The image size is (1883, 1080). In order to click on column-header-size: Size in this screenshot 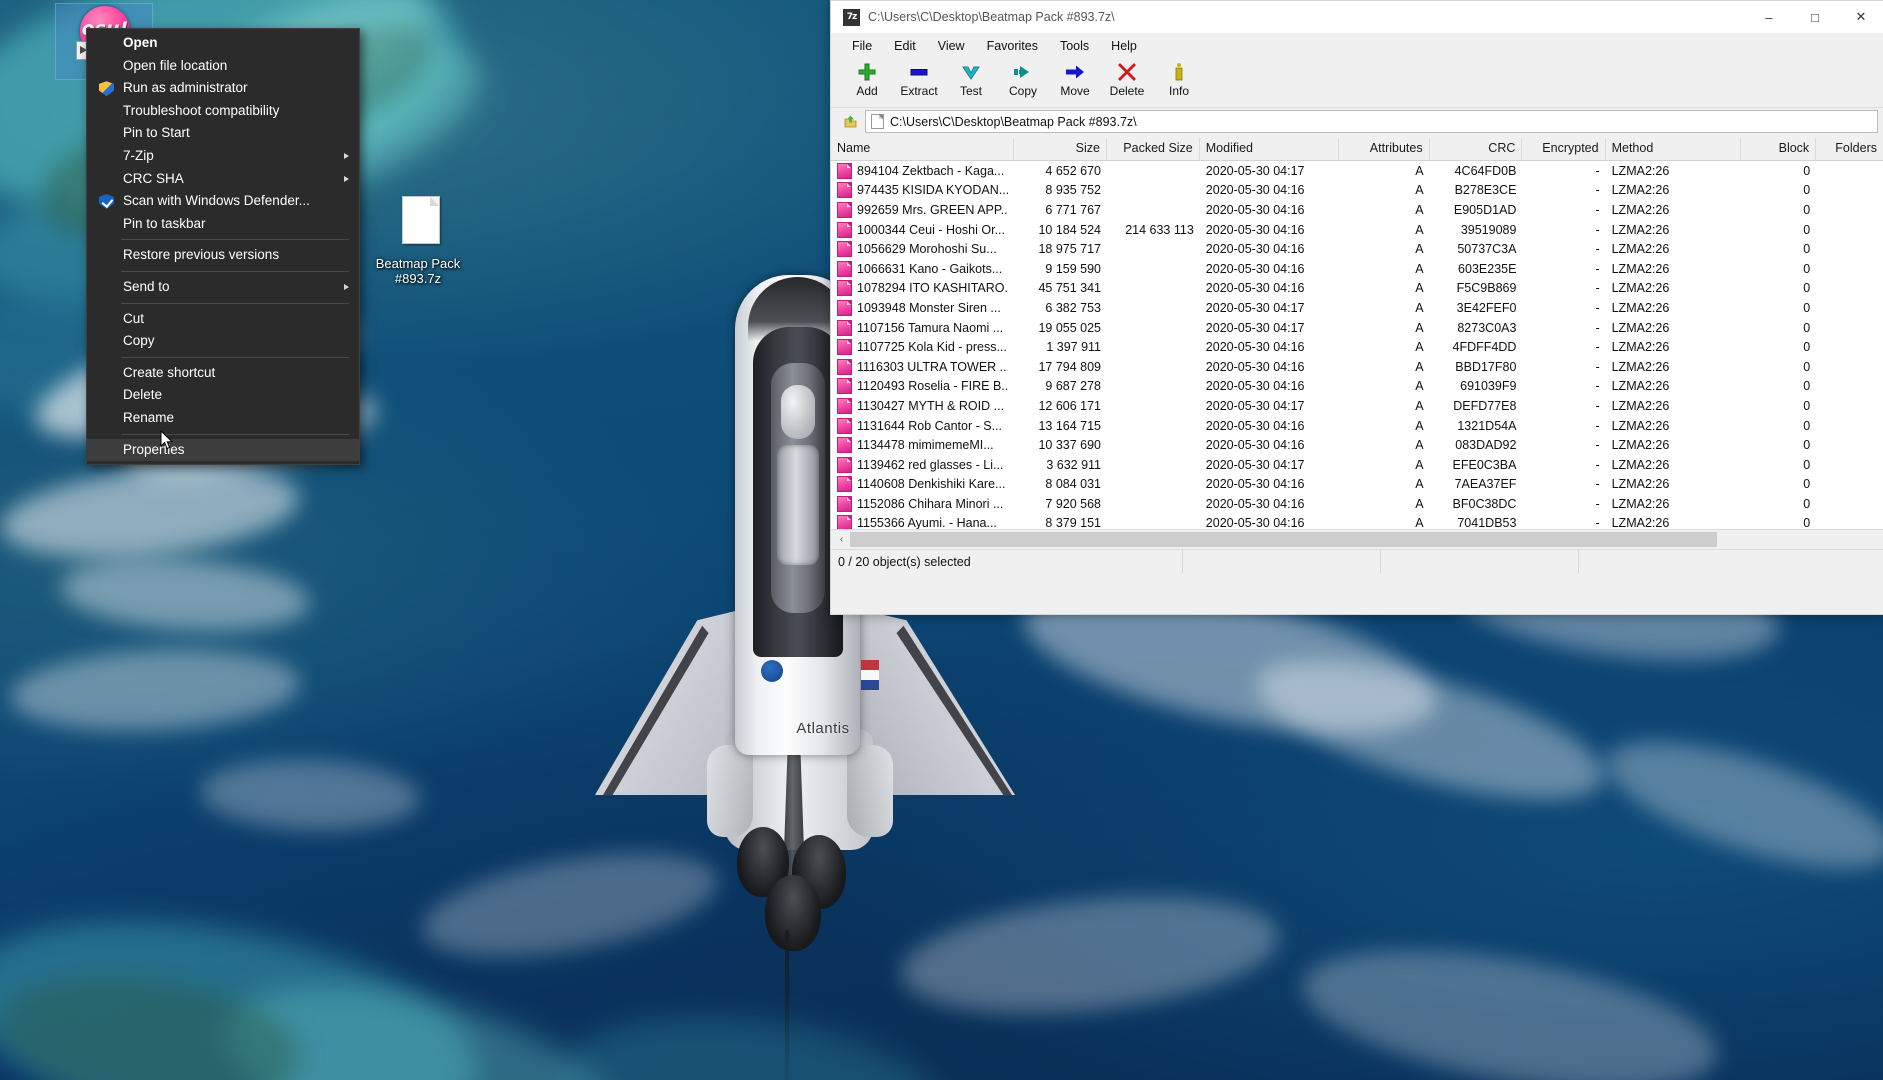, I will do `click(1060, 149)`.